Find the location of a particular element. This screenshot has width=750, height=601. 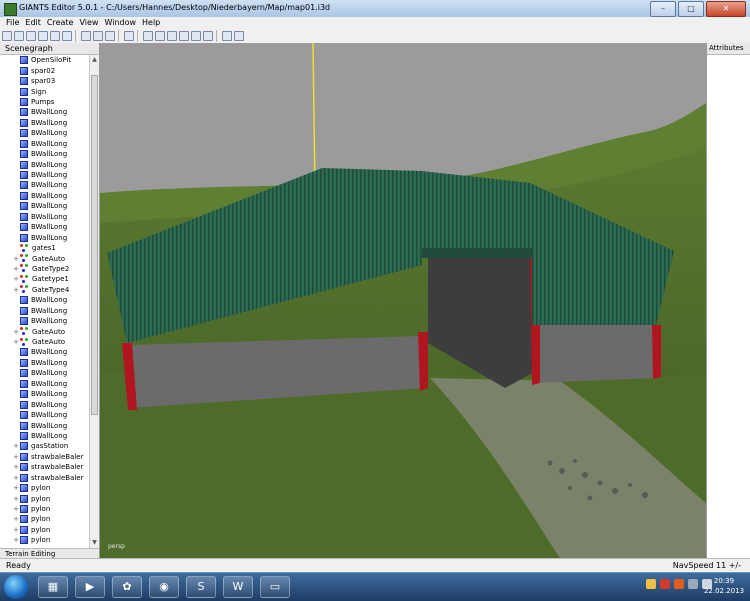

grass-paint-icon is located at coordinates (196, 35).